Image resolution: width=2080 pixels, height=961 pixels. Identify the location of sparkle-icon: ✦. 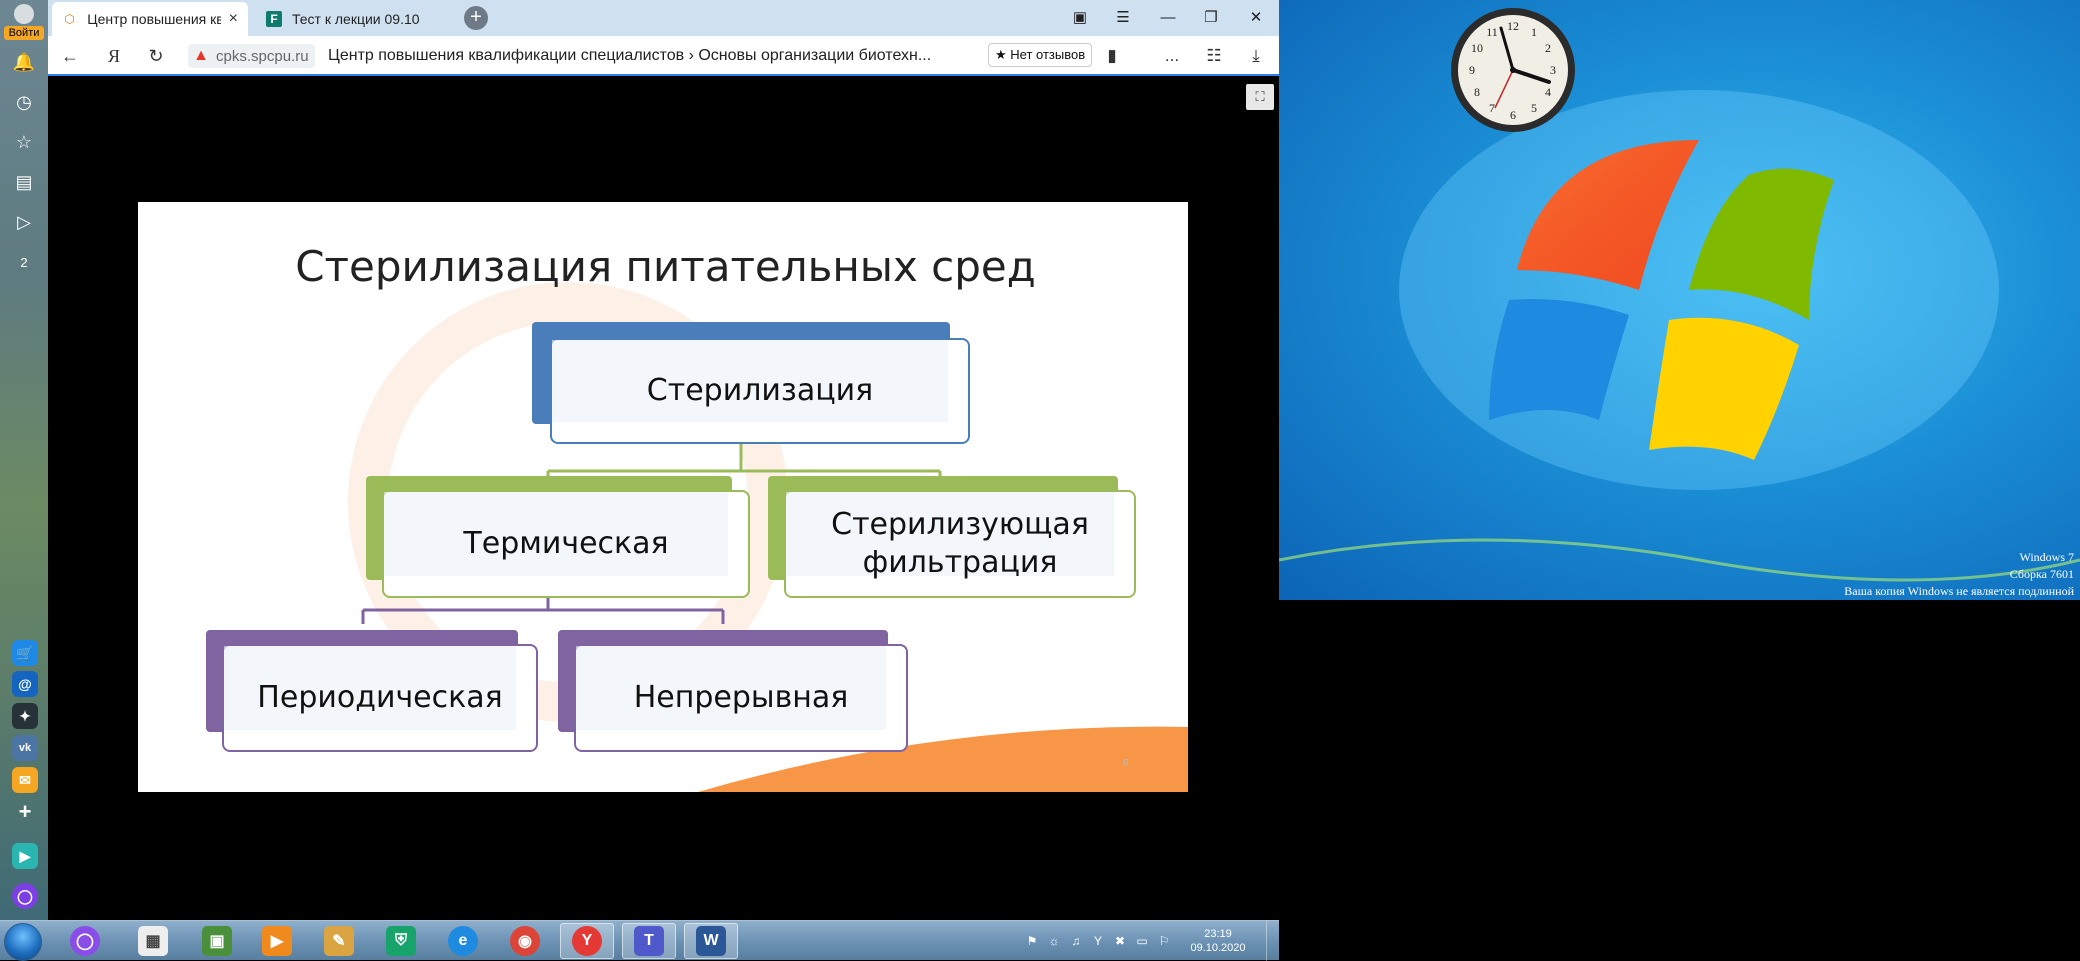
(25, 716).